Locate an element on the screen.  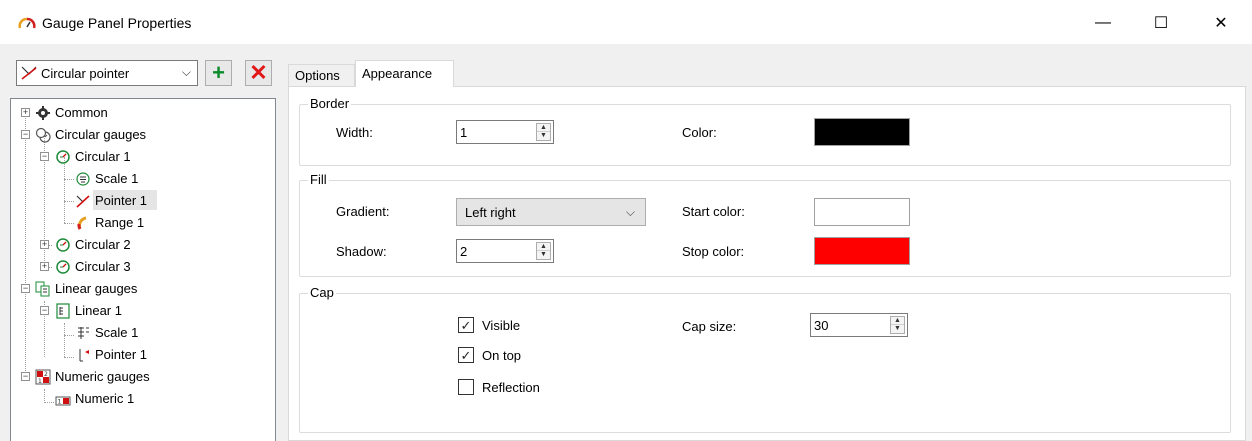
on-top-label: On top is located at coordinates (502, 355).